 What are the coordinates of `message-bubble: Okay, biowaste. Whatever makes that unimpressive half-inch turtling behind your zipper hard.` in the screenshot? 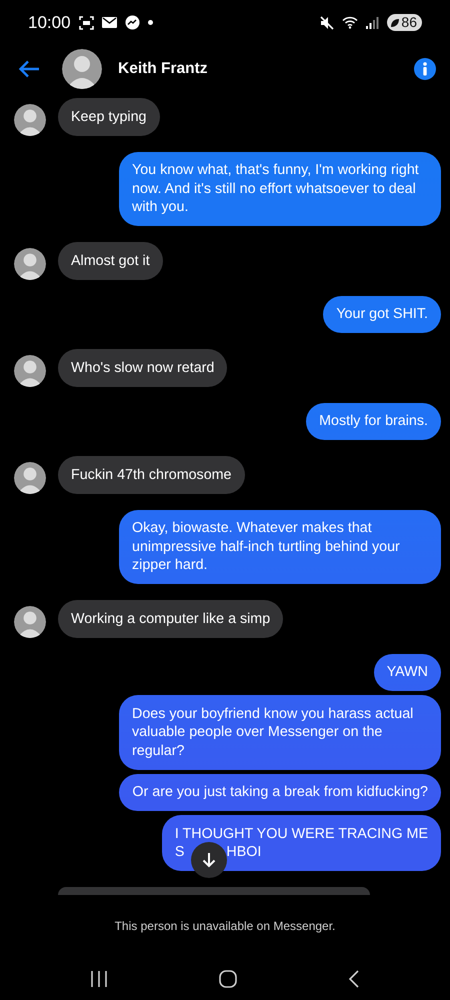 It's located at (280, 547).